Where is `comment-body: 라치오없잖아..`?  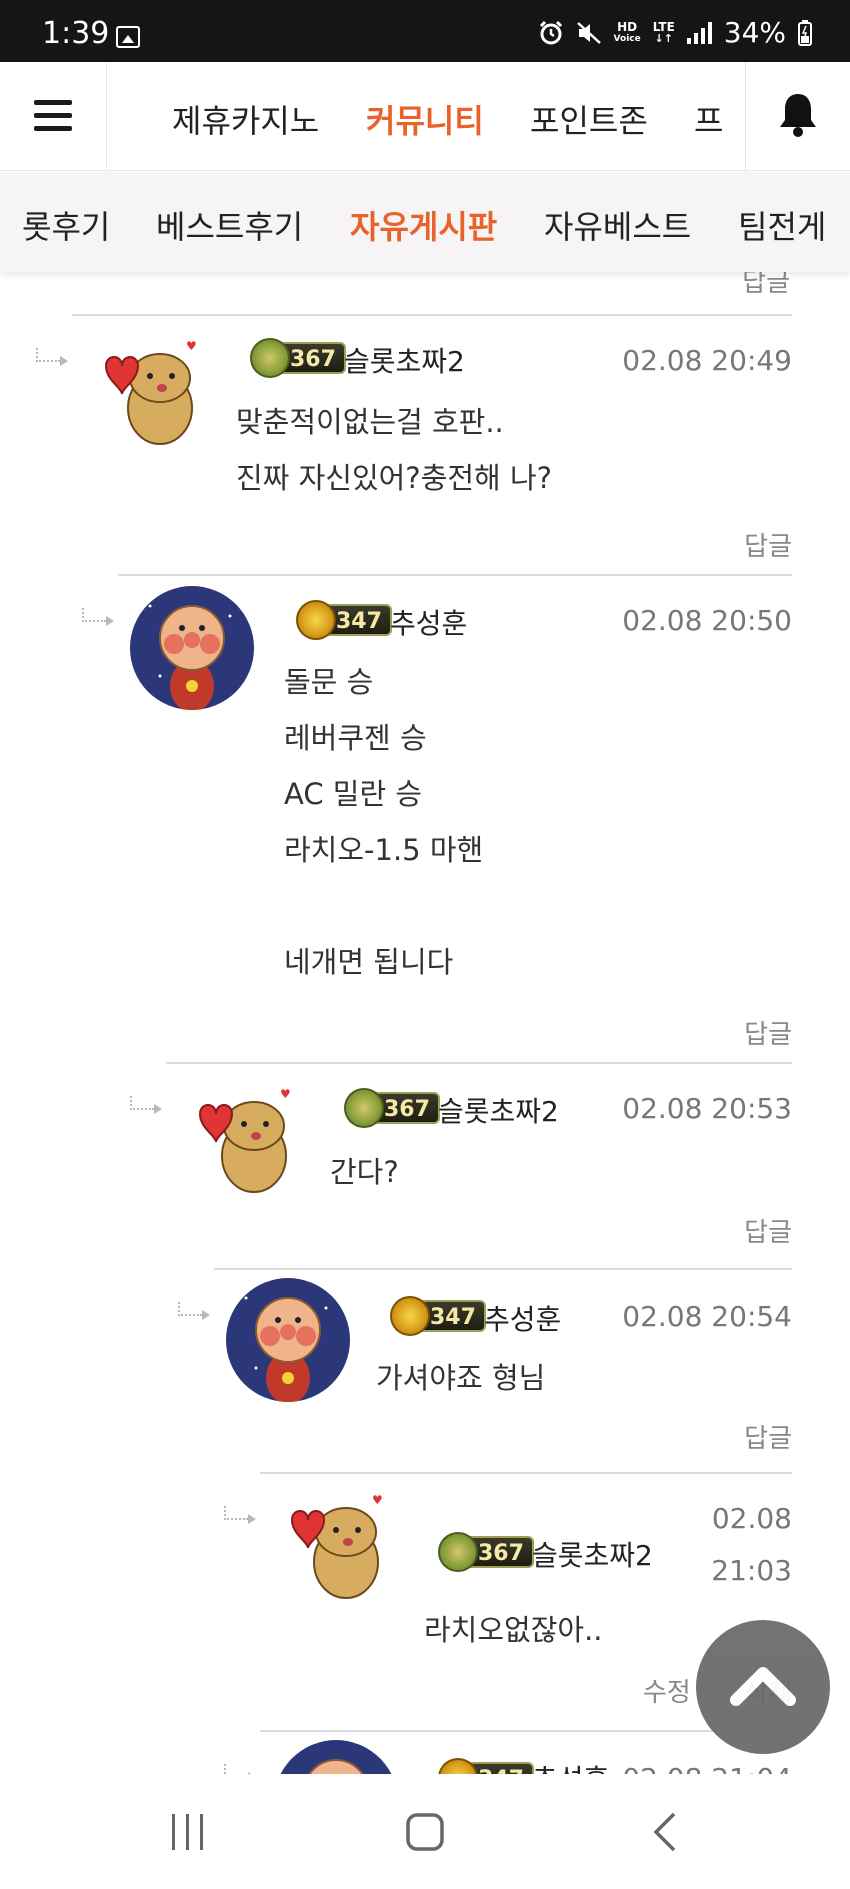 comment-body: 라치오없잖아.. is located at coordinates (513, 1630).